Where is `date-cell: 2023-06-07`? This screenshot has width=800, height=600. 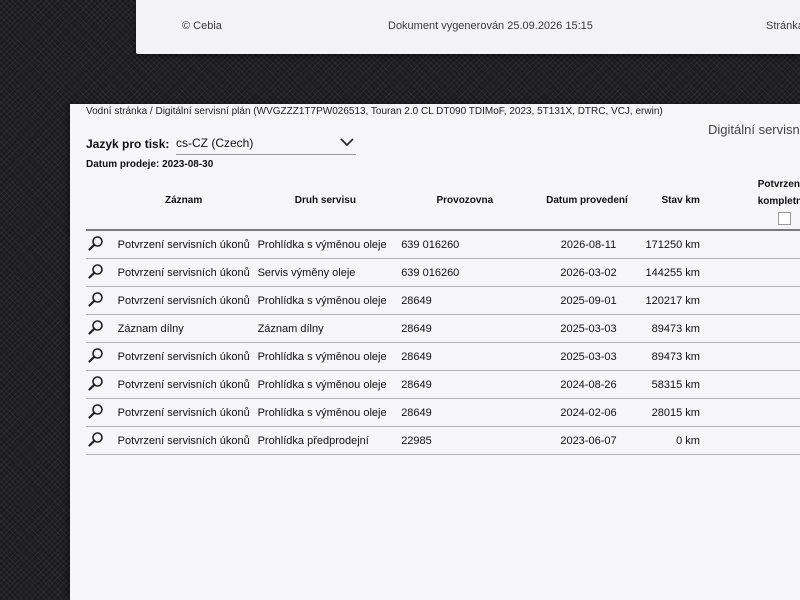 date-cell: 2023-06-07 is located at coordinates (587, 440).